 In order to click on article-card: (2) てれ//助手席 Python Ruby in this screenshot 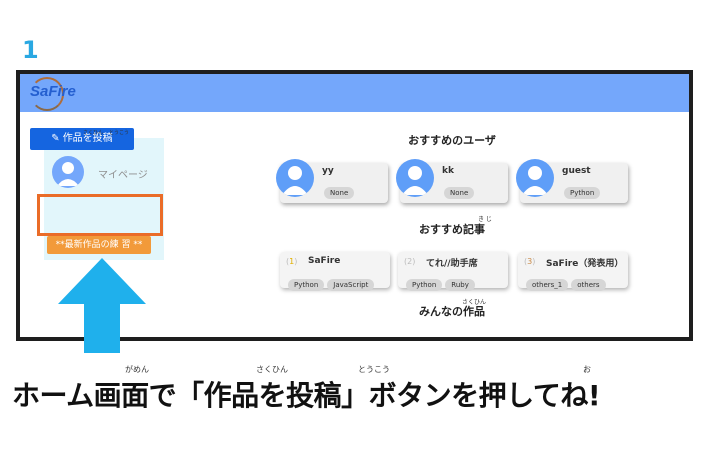, I will do `click(453, 271)`.